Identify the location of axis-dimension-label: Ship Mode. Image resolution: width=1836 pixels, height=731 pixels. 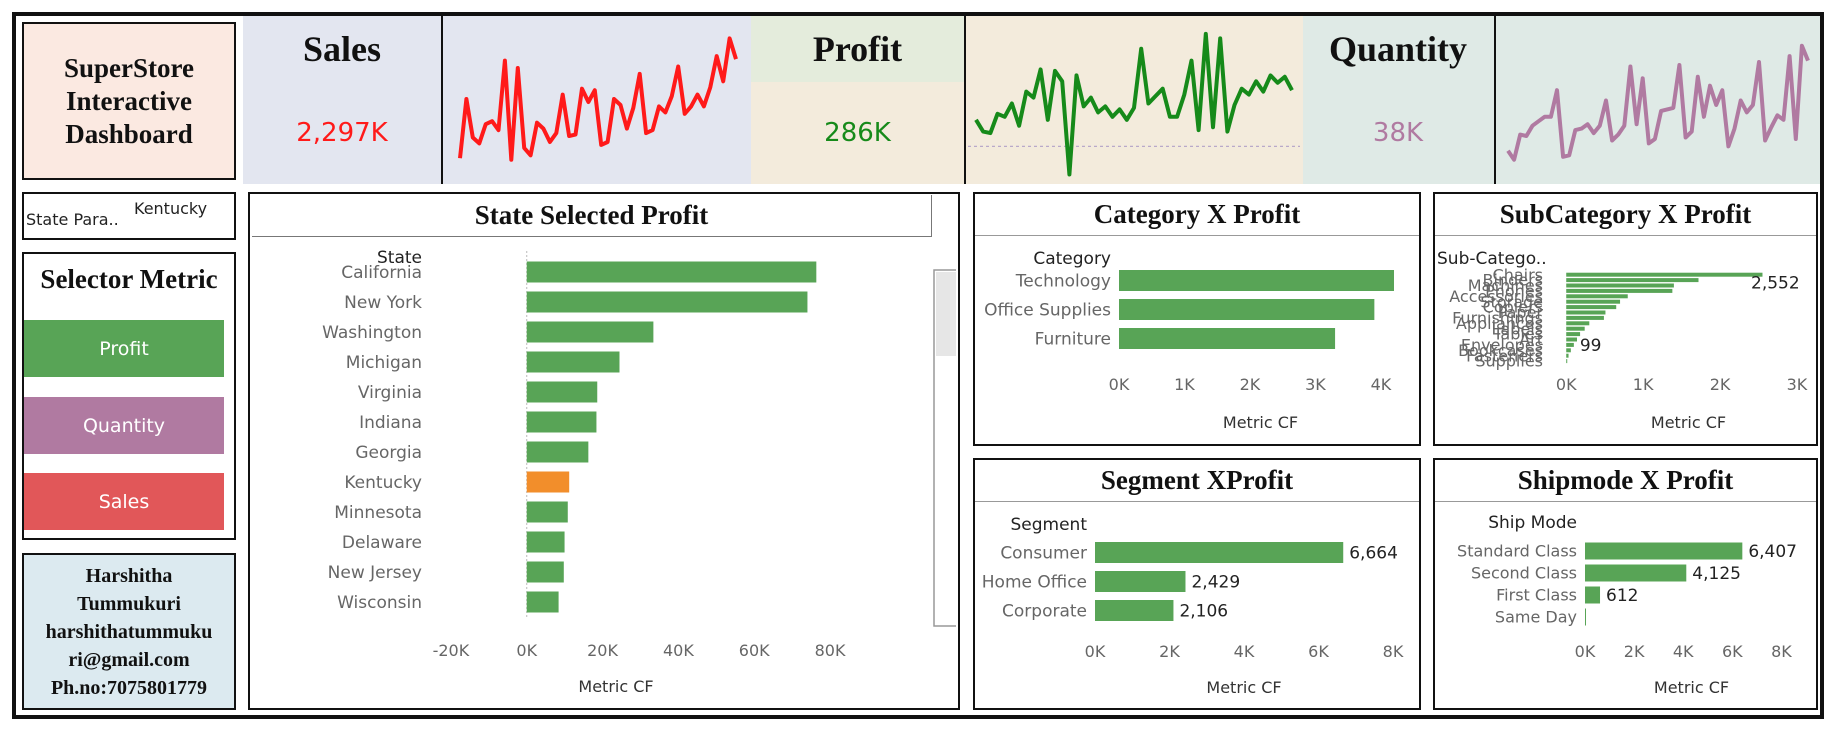
(1532, 523).